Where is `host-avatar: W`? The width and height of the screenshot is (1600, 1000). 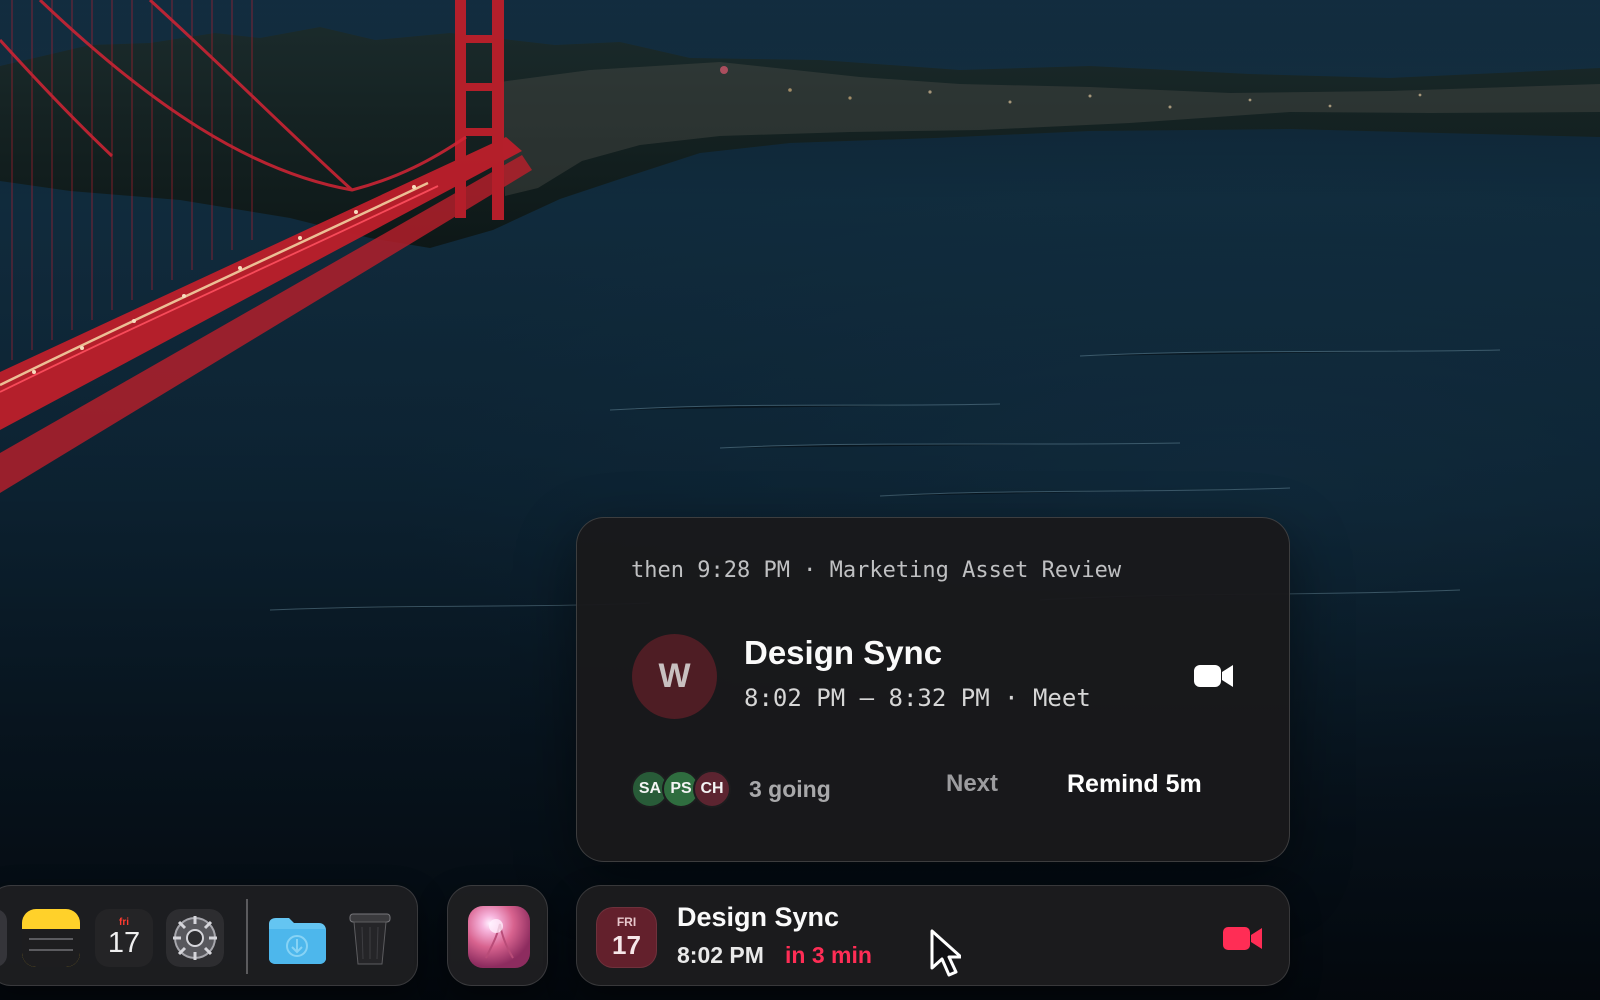
host-avatar: W is located at coordinates (674, 676).